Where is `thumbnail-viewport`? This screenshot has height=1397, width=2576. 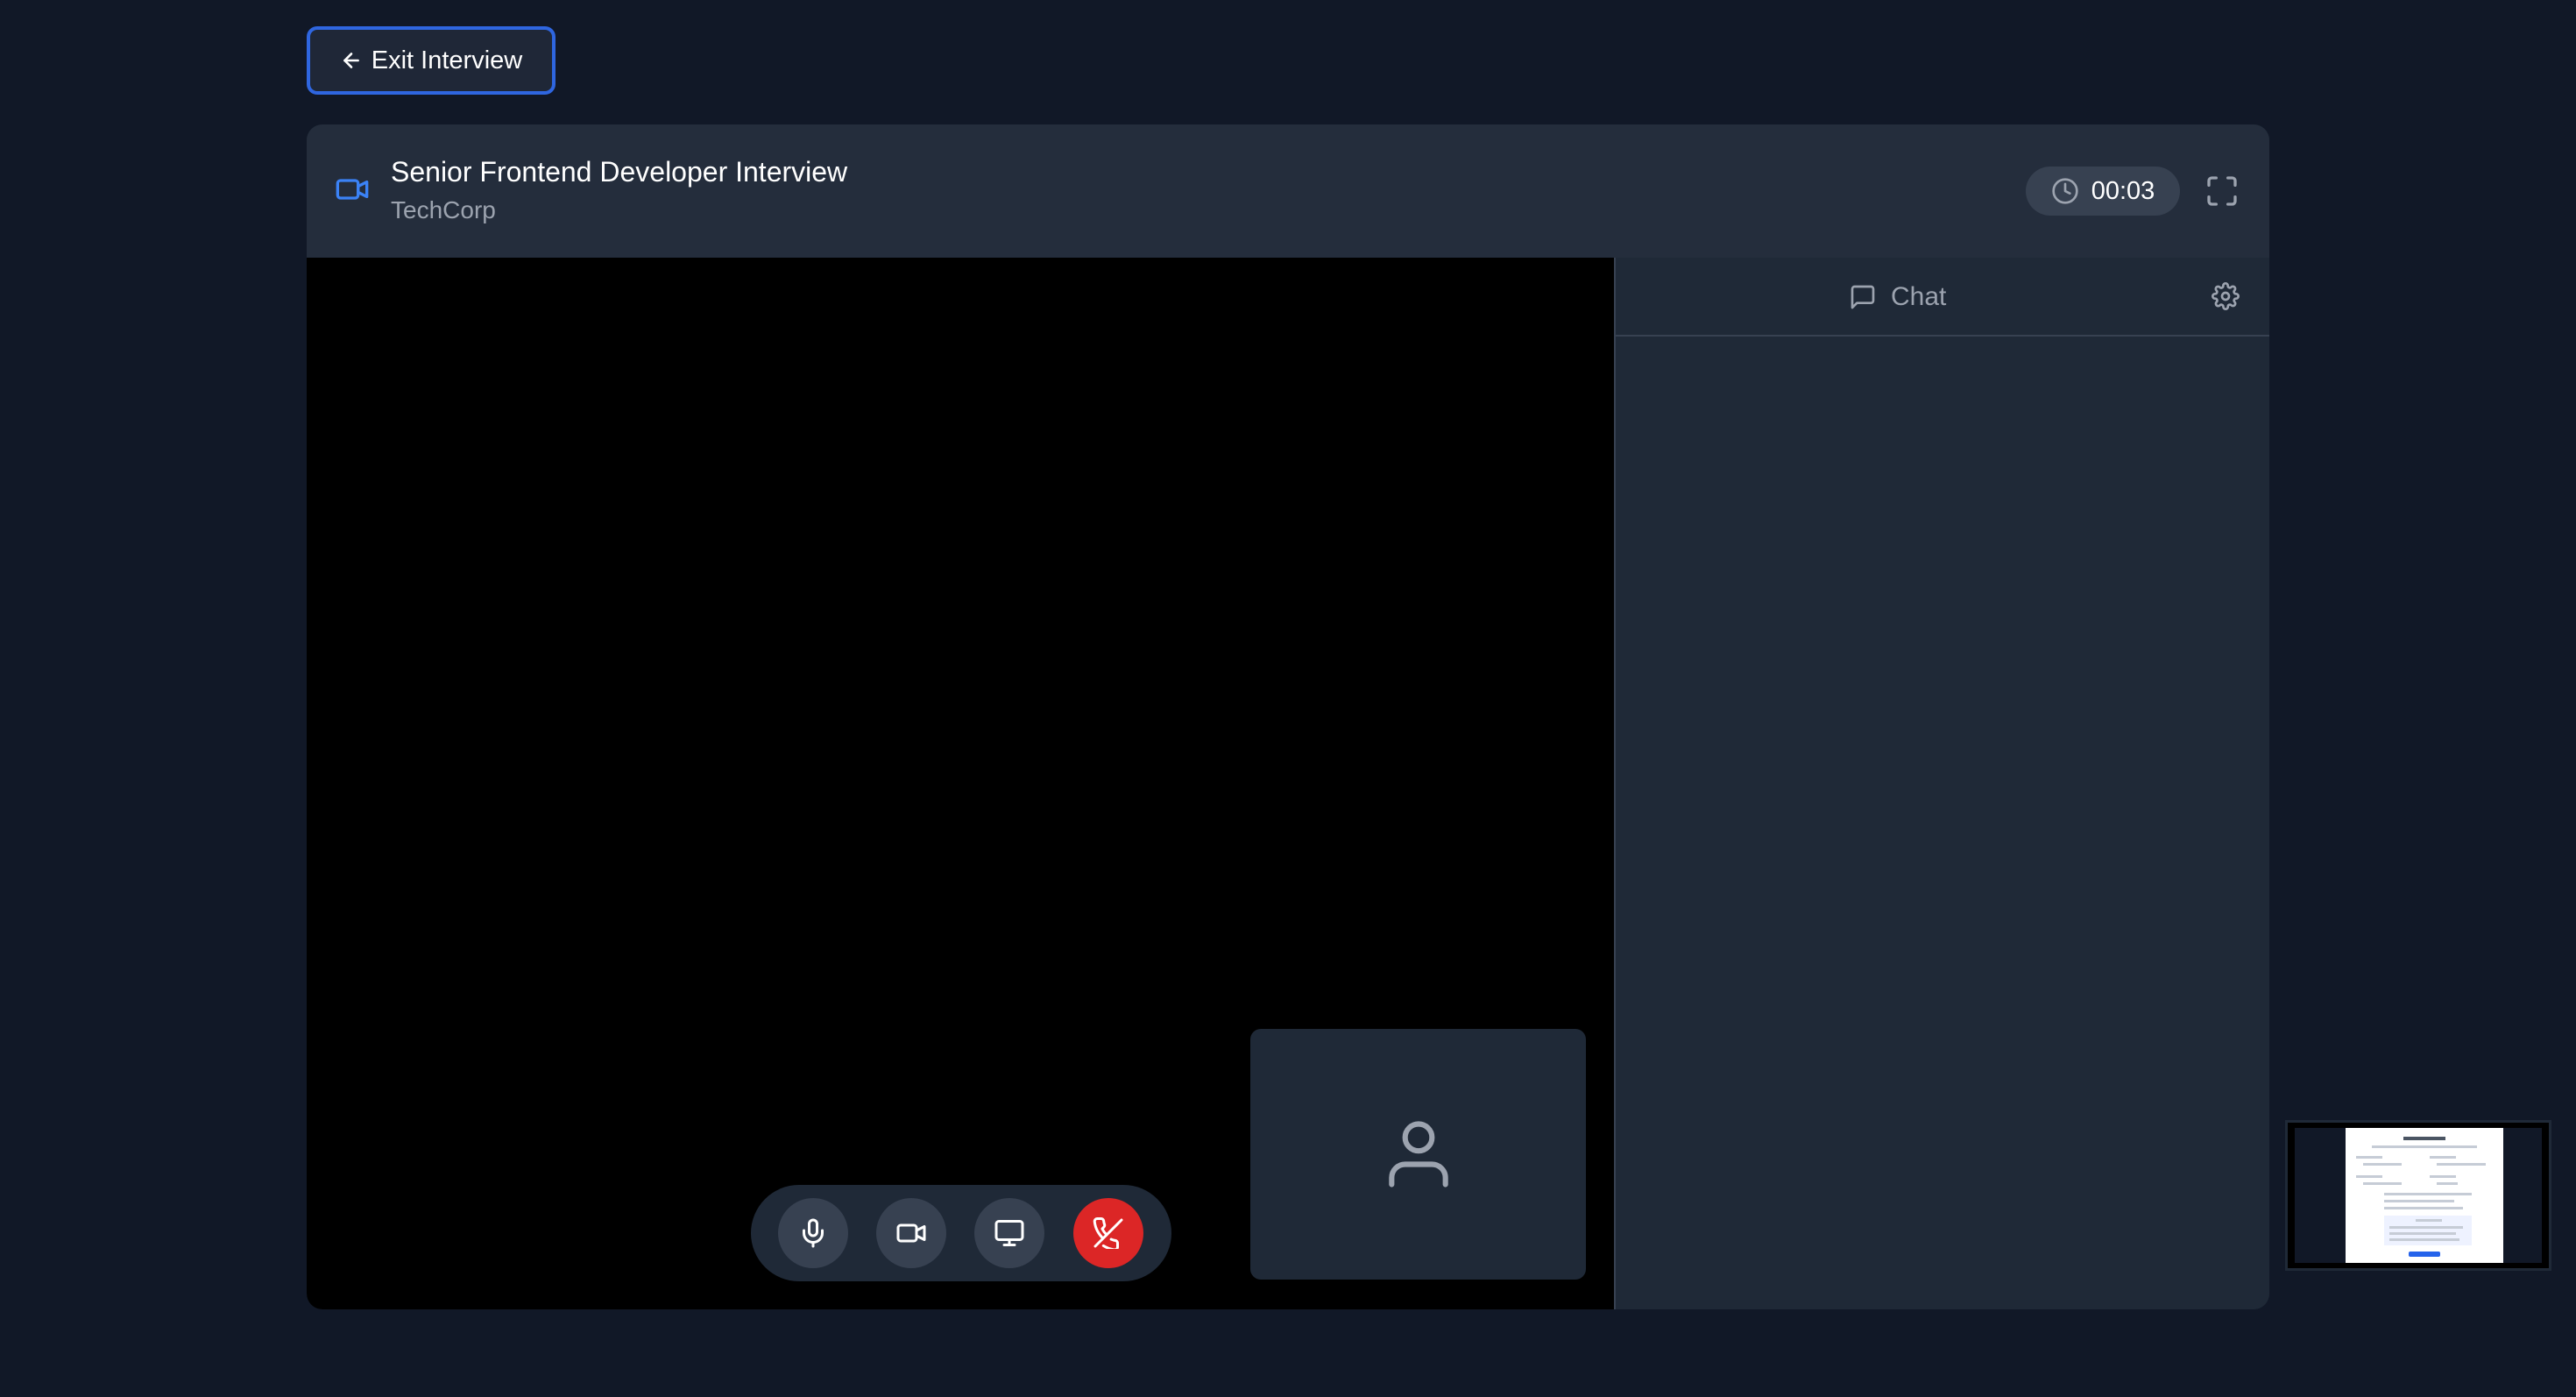 thumbnail-viewport is located at coordinates (2418, 1195).